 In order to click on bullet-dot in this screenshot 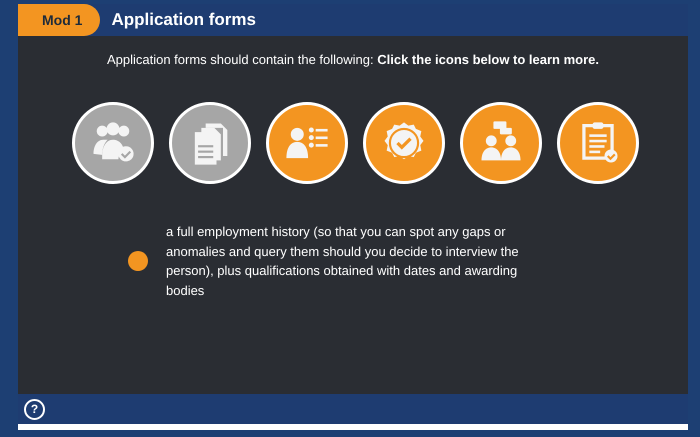, I will do `click(138, 261)`.